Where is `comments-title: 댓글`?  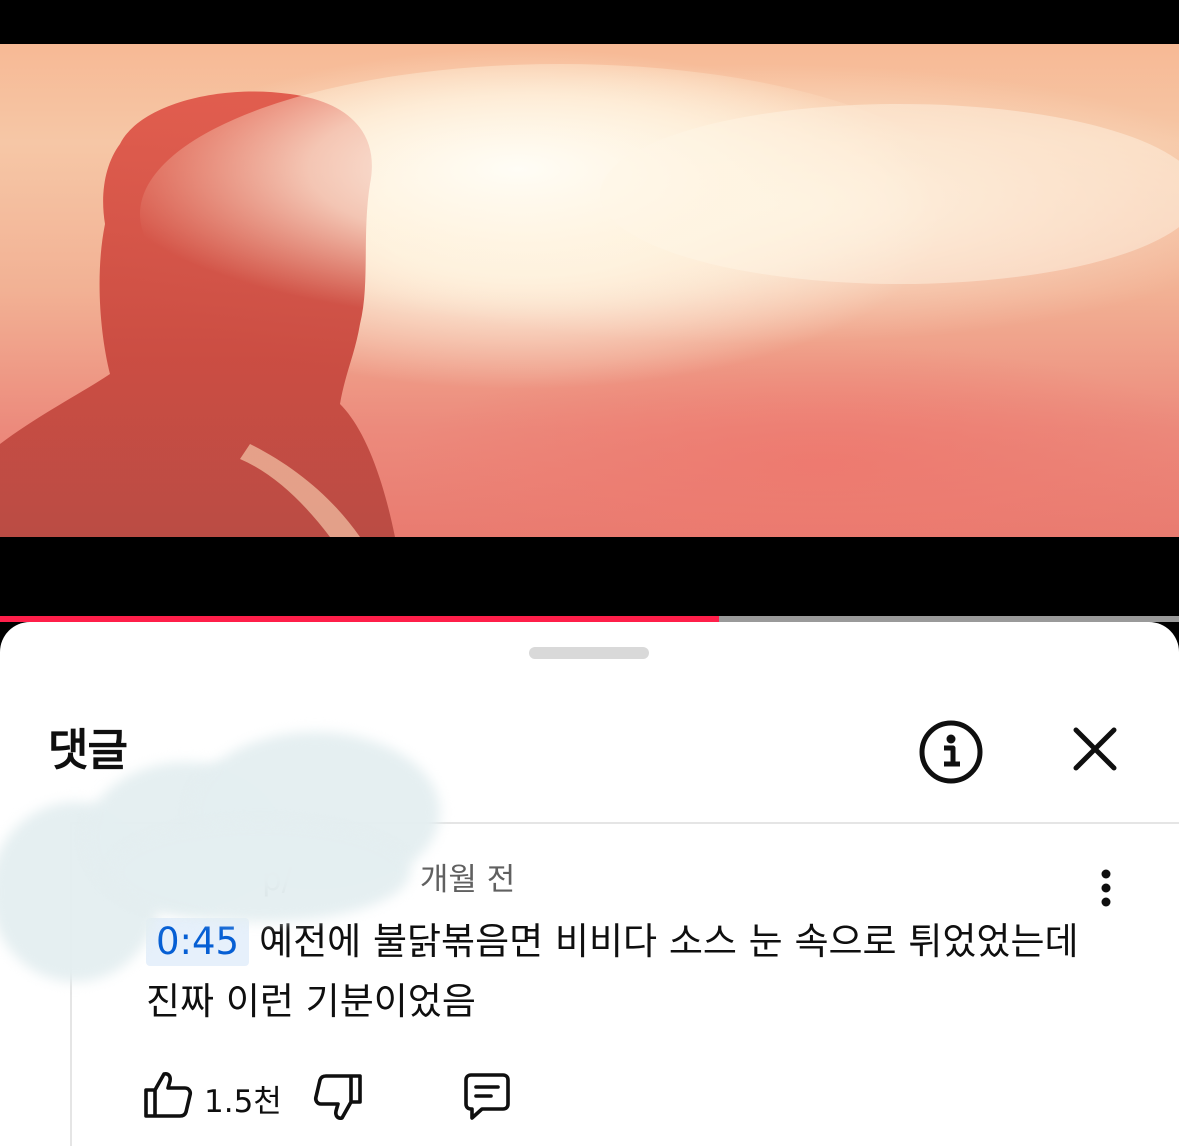 comments-title: 댓글 is located at coordinates (88, 750).